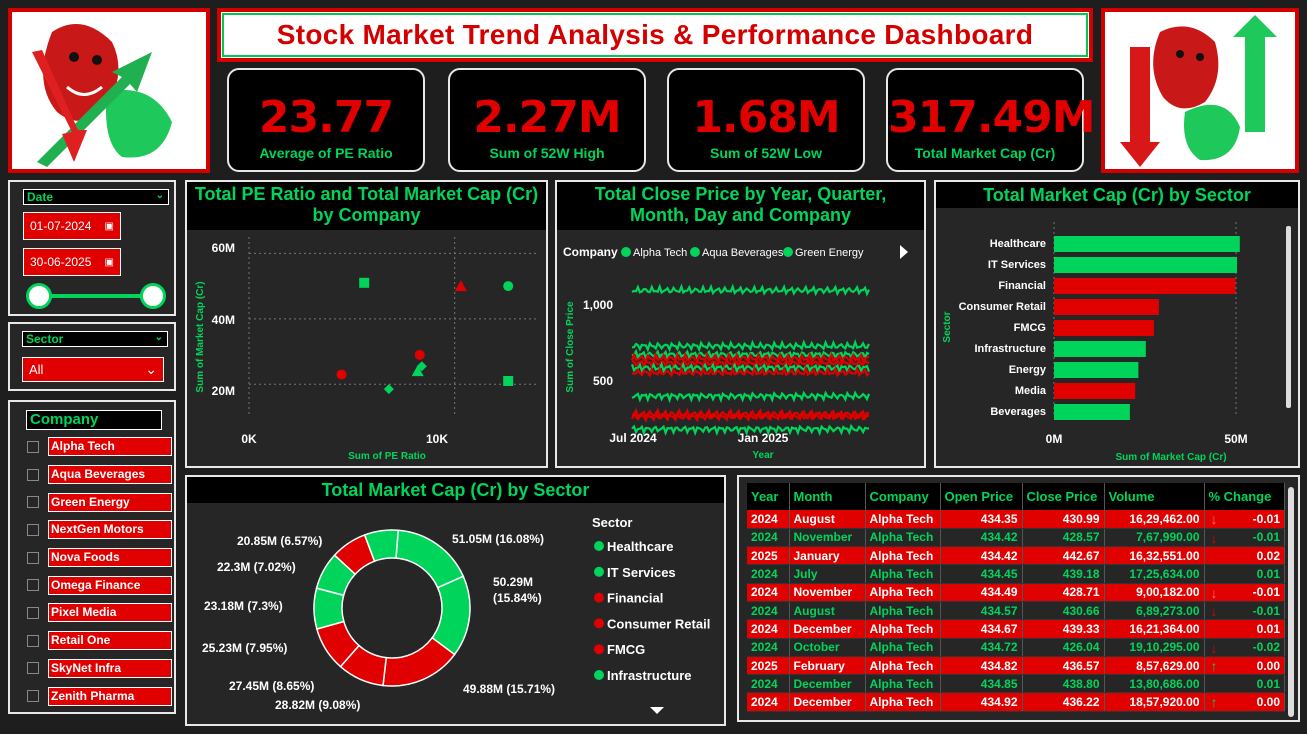 Image resolution: width=1307 pixels, height=734 pixels. Describe the element at coordinates (92, 613) in the screenshot. I see `company-option: Pixel Media` at that location.